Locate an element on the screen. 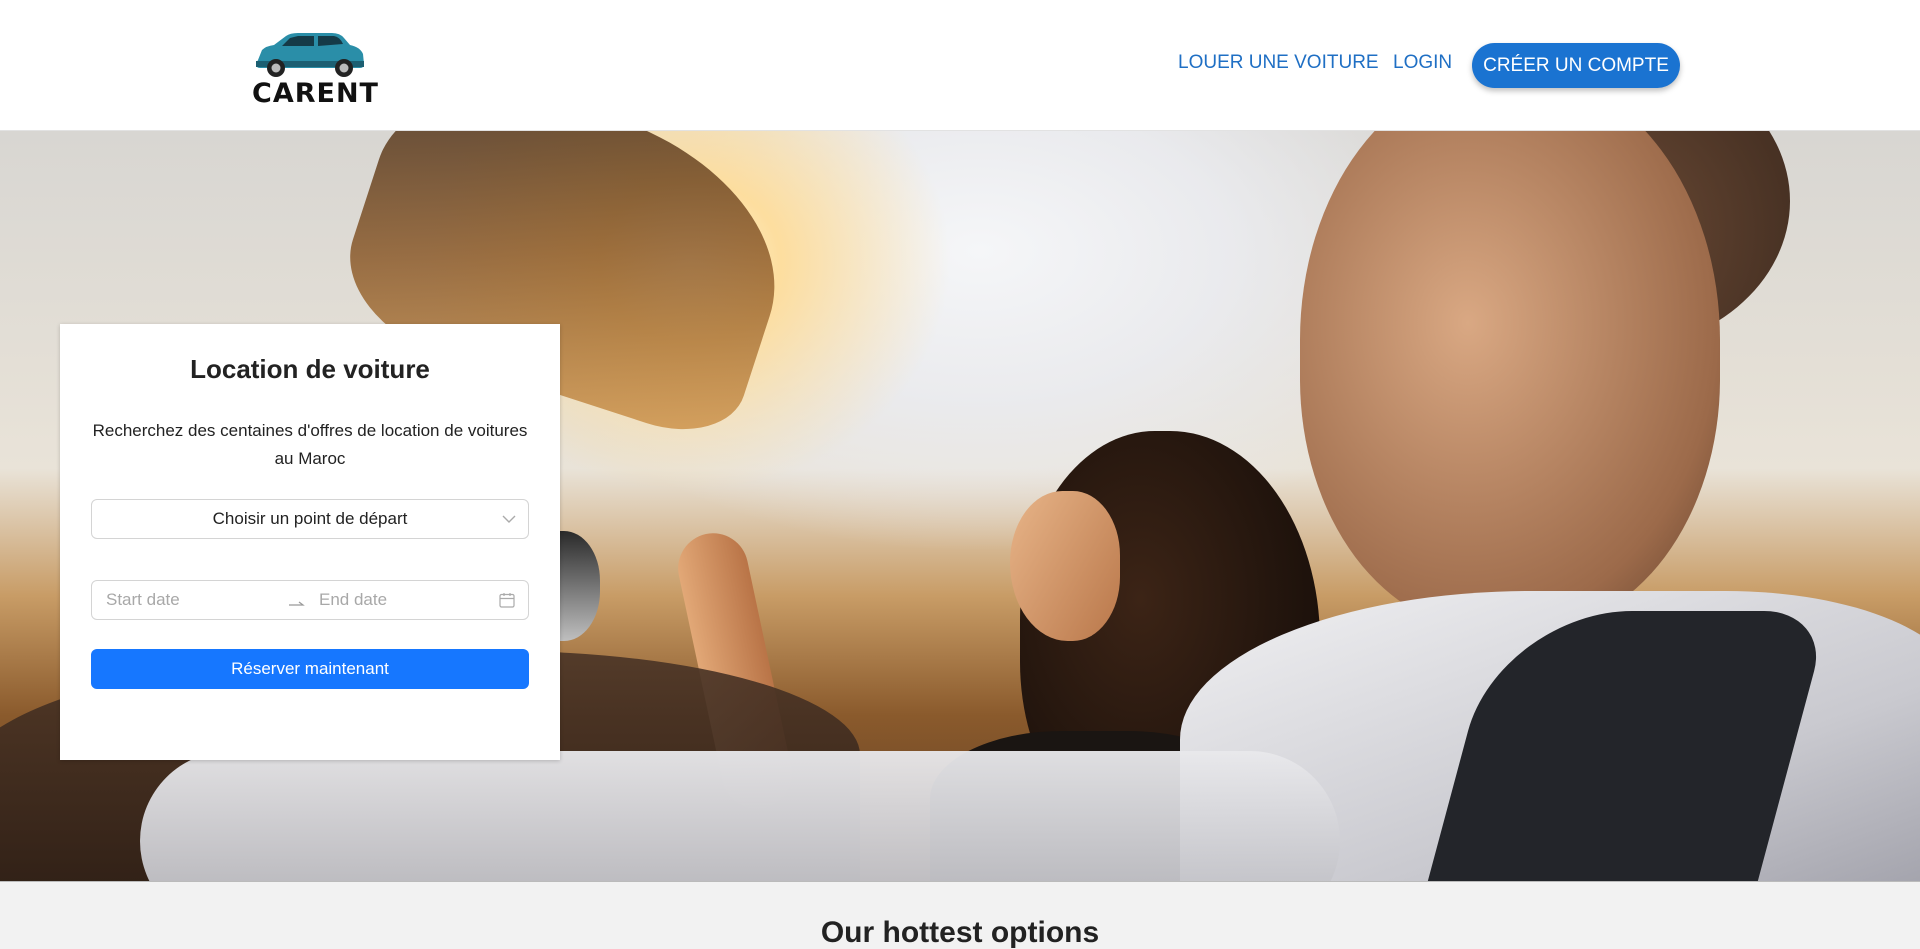 Image resolution: width=1920 pixels, height=949 pixels. arrow-right-icon is located at coordinates (297, 603).